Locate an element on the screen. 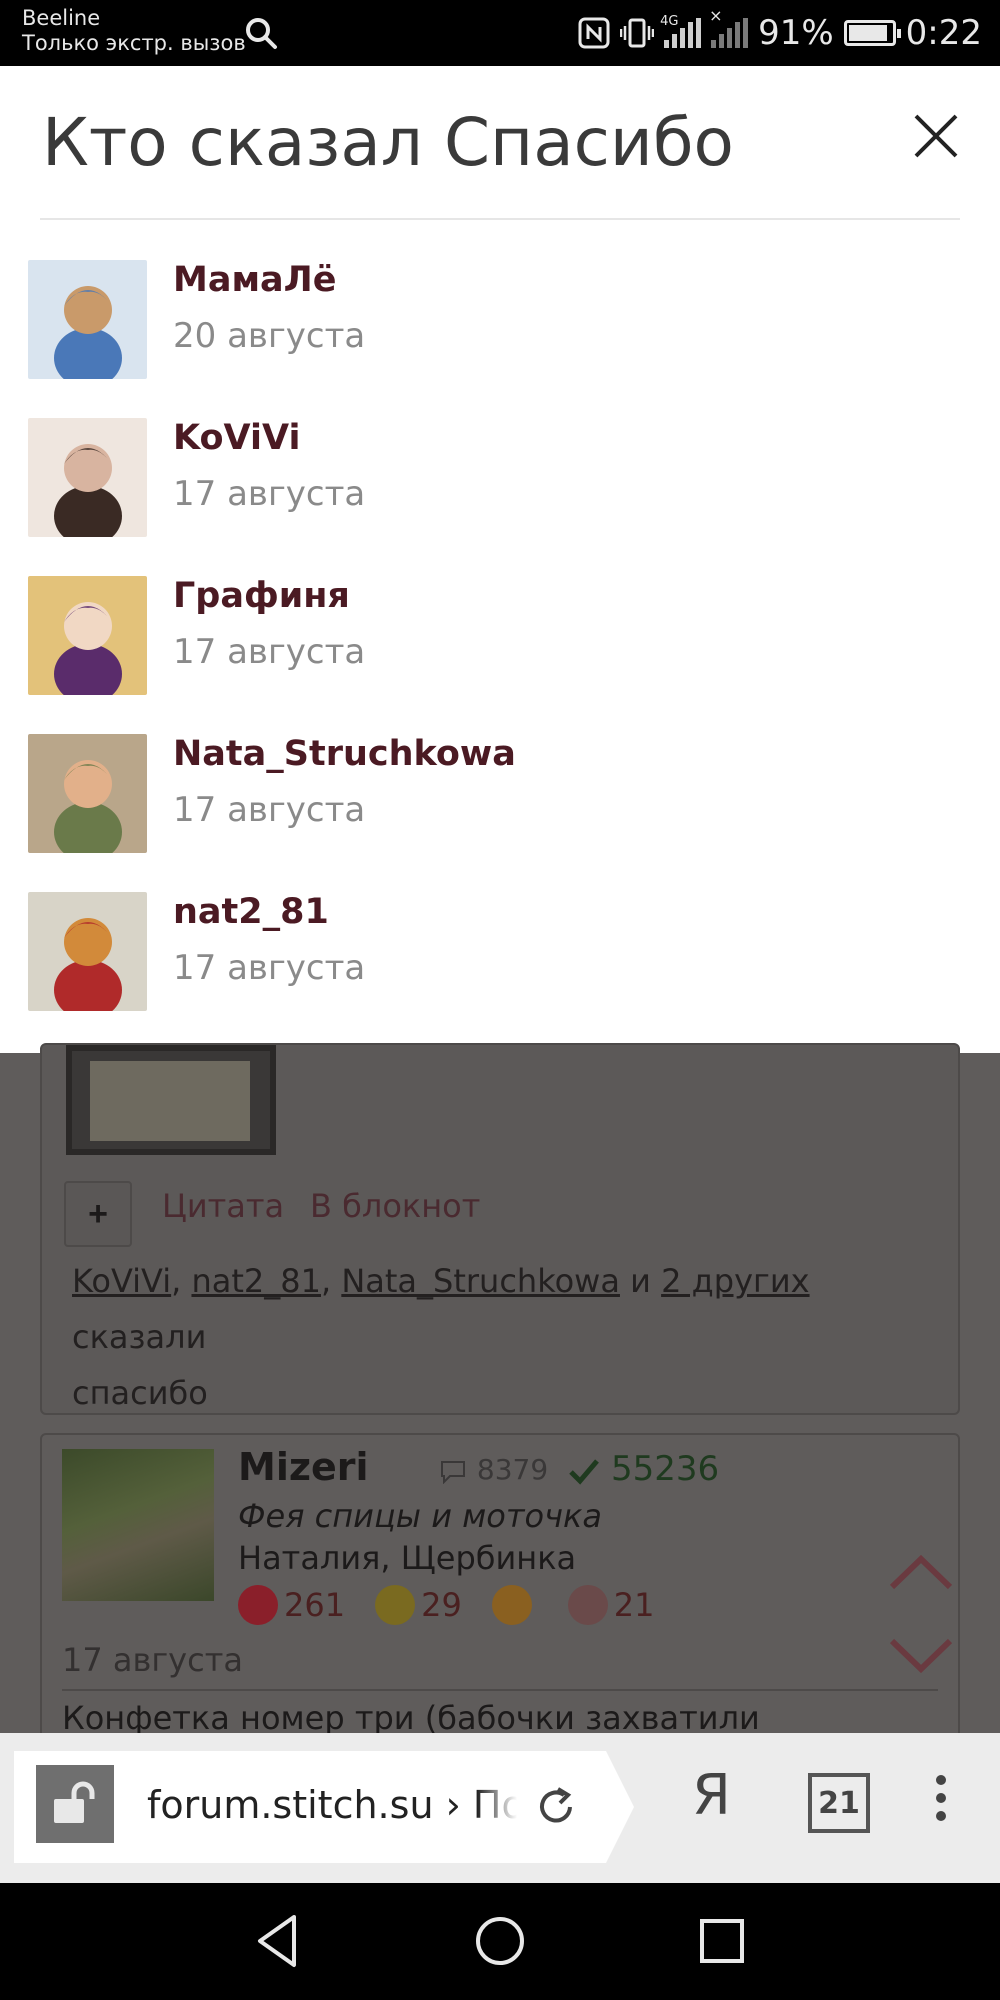 The image size is (1000, 2000). browser-toolbar: forum.stitch.su › По Я 21 is located at coordinates (500, 1808).